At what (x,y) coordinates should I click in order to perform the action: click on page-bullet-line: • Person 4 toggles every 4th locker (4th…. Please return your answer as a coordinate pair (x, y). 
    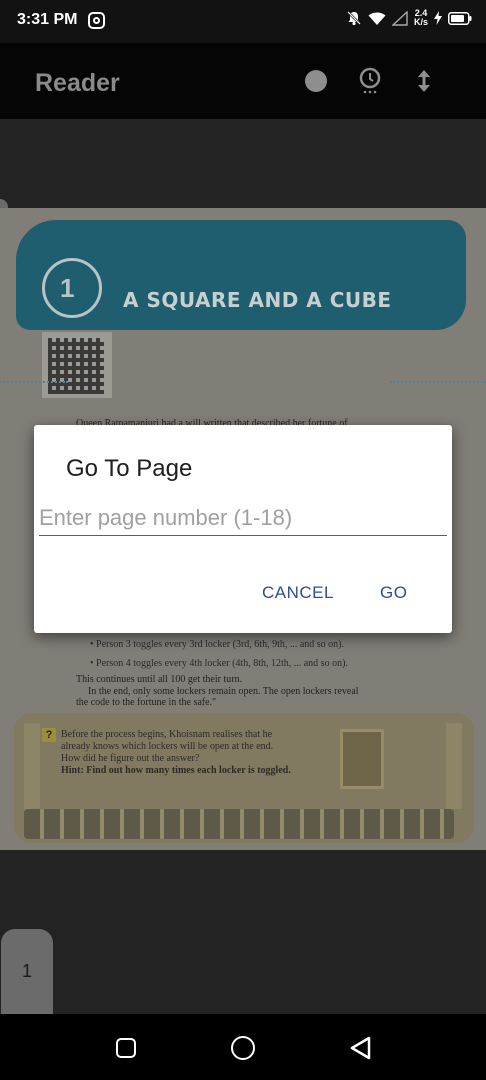
    Looking at the image, I should click on (219, 663).